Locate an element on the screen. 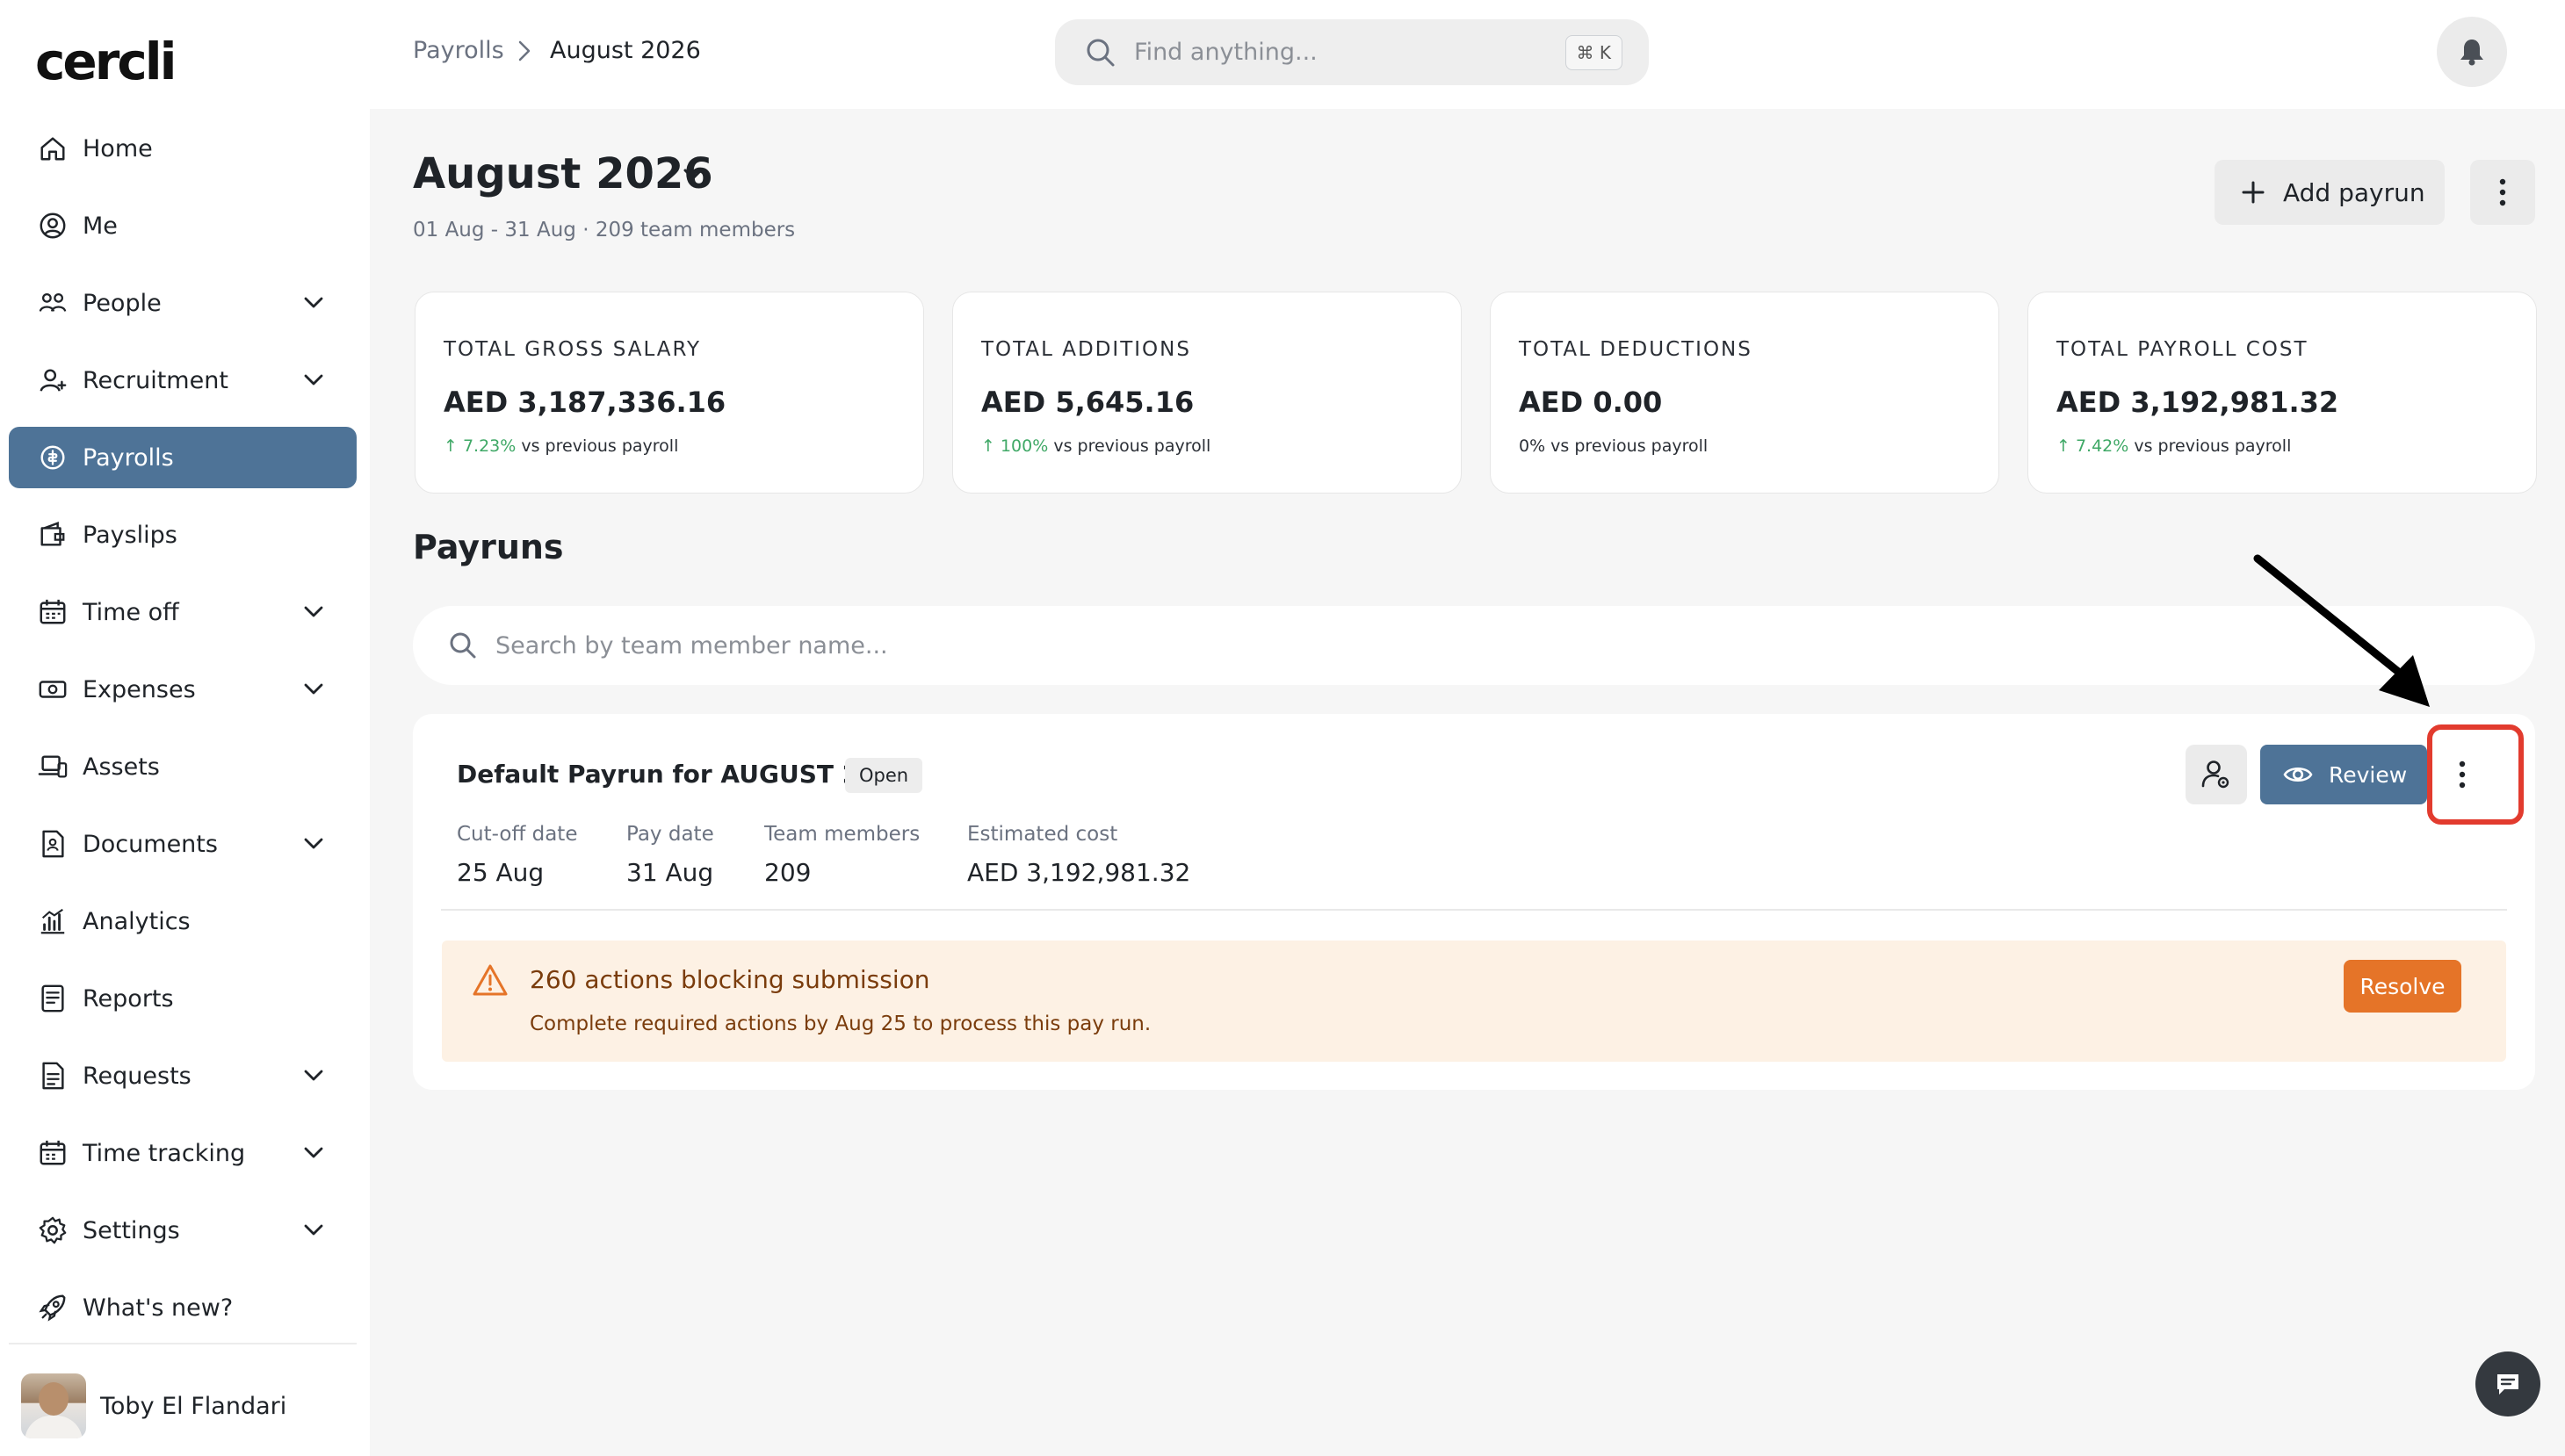  sidebar-item-label: Time off is located at coordinates (131, 612).